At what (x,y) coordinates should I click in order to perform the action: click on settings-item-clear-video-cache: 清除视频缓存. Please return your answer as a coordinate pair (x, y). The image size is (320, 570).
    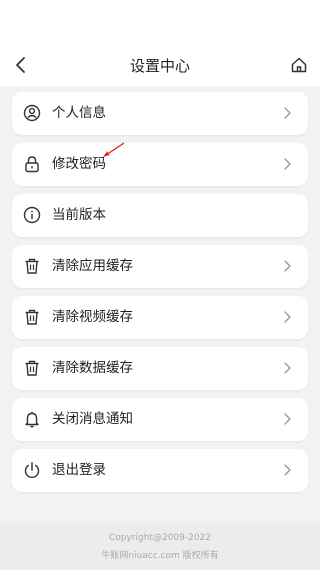
    Looking at the image, I should click on (160, 317).